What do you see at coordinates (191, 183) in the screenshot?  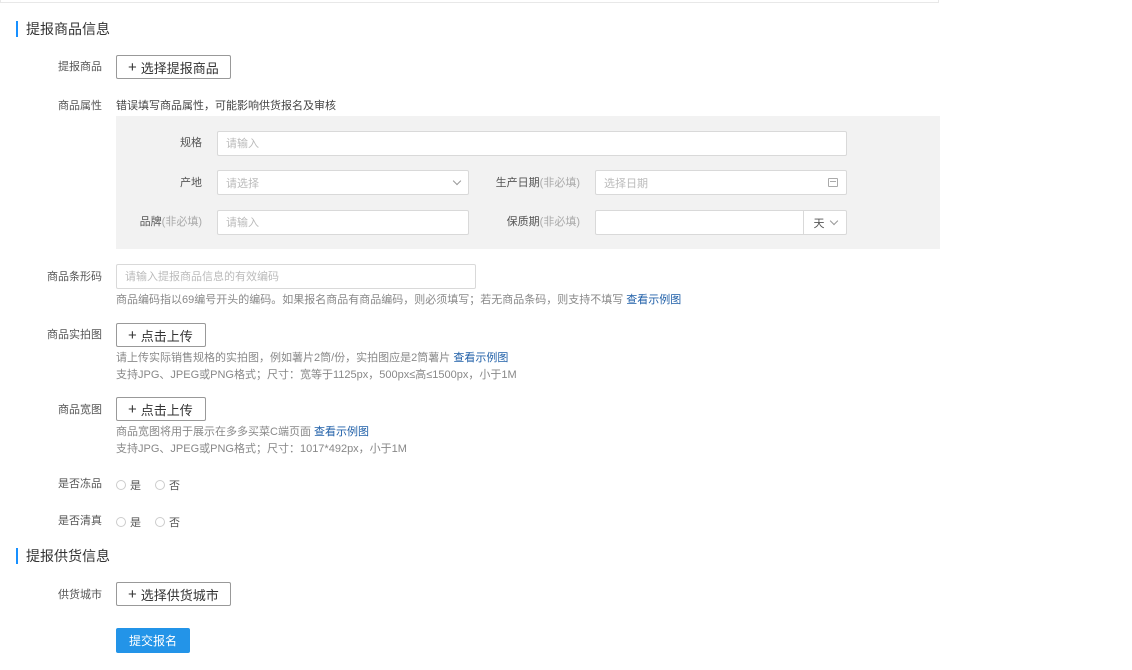 I see `origin-label: 产地` at bounding box center [191, 183].